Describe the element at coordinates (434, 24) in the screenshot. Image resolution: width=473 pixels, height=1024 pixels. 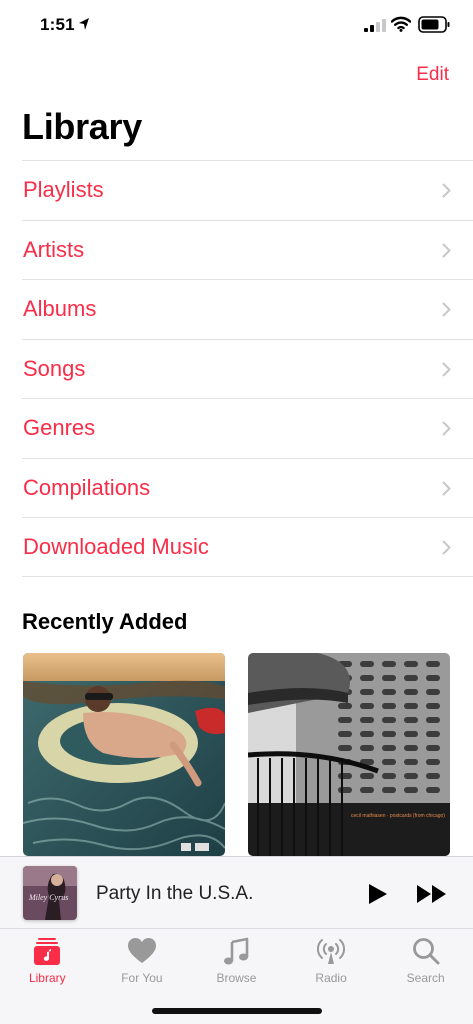
I see `battery-icon` at that location.